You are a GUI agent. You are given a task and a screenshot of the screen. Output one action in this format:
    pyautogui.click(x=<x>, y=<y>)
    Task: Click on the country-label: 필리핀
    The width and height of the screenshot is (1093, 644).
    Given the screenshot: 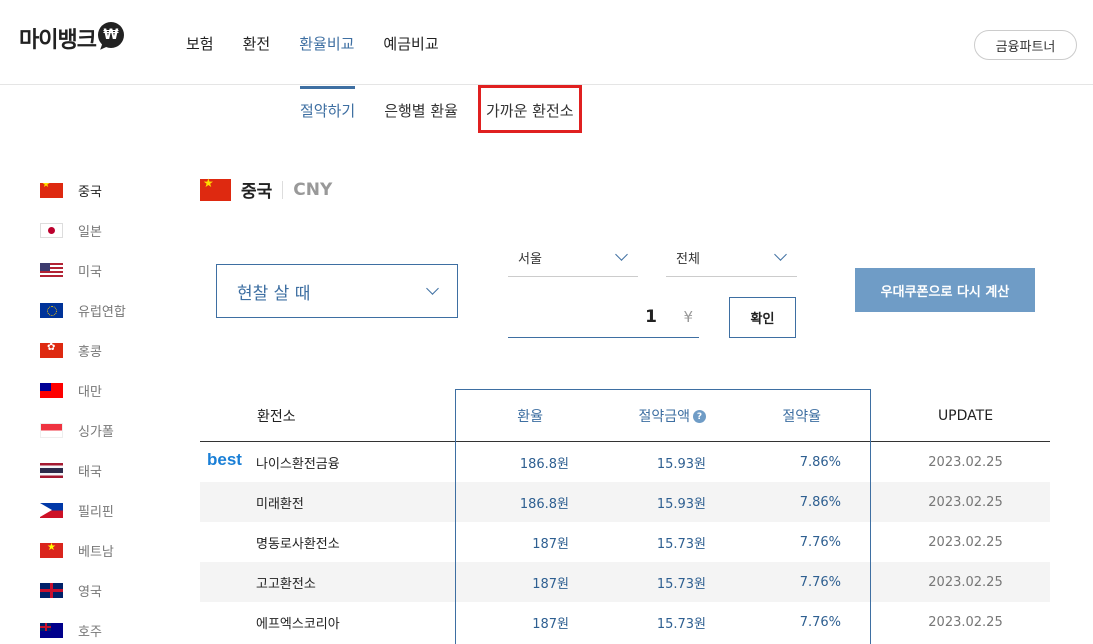 What is the action you would take?
    pyautogui.click(x=96, y=512)
    